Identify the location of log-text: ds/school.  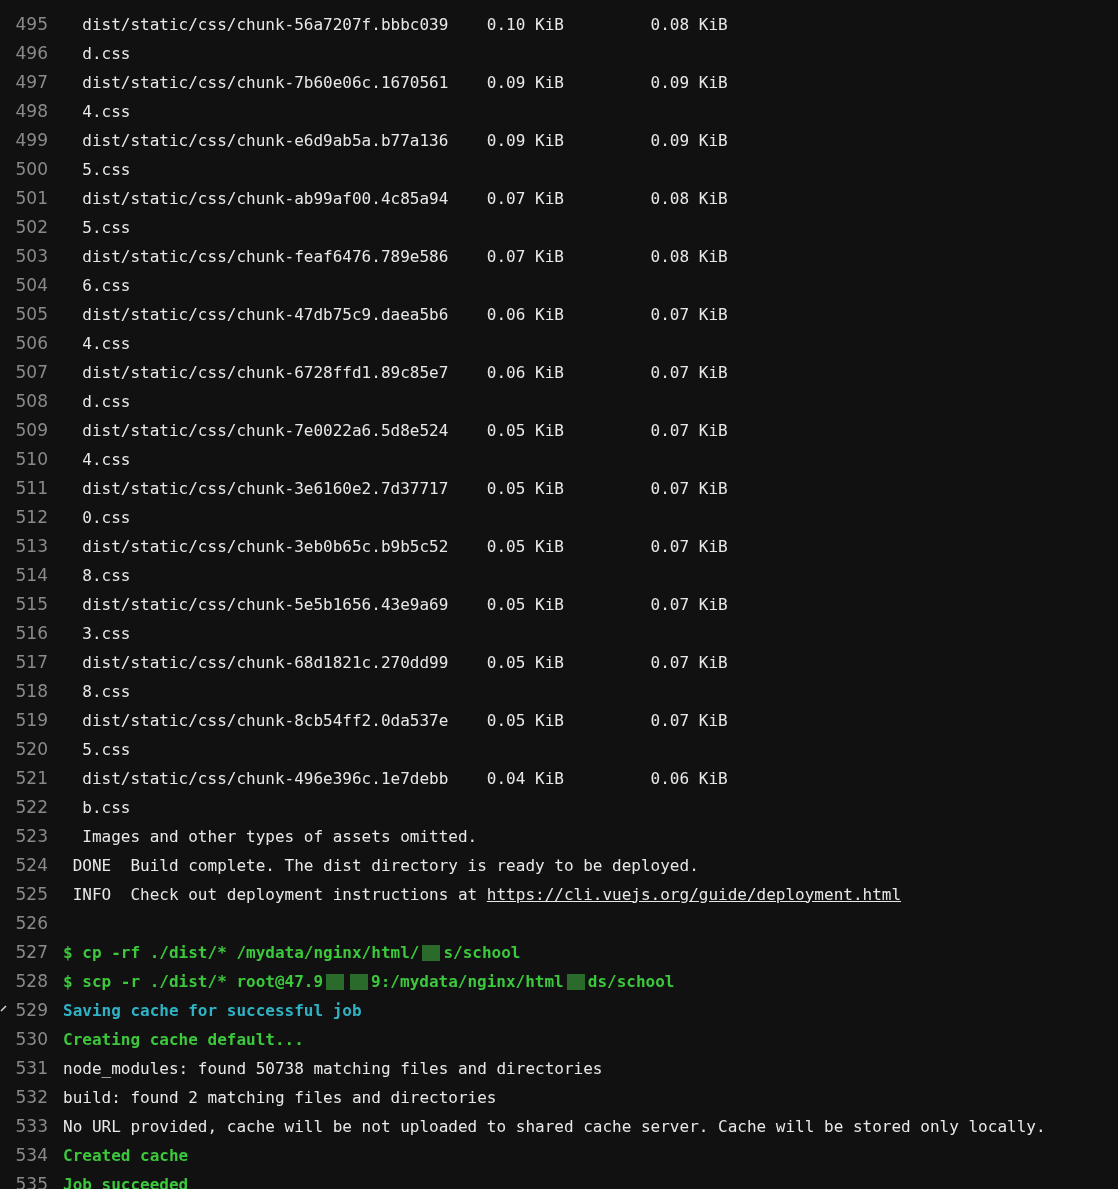
(631, 981).